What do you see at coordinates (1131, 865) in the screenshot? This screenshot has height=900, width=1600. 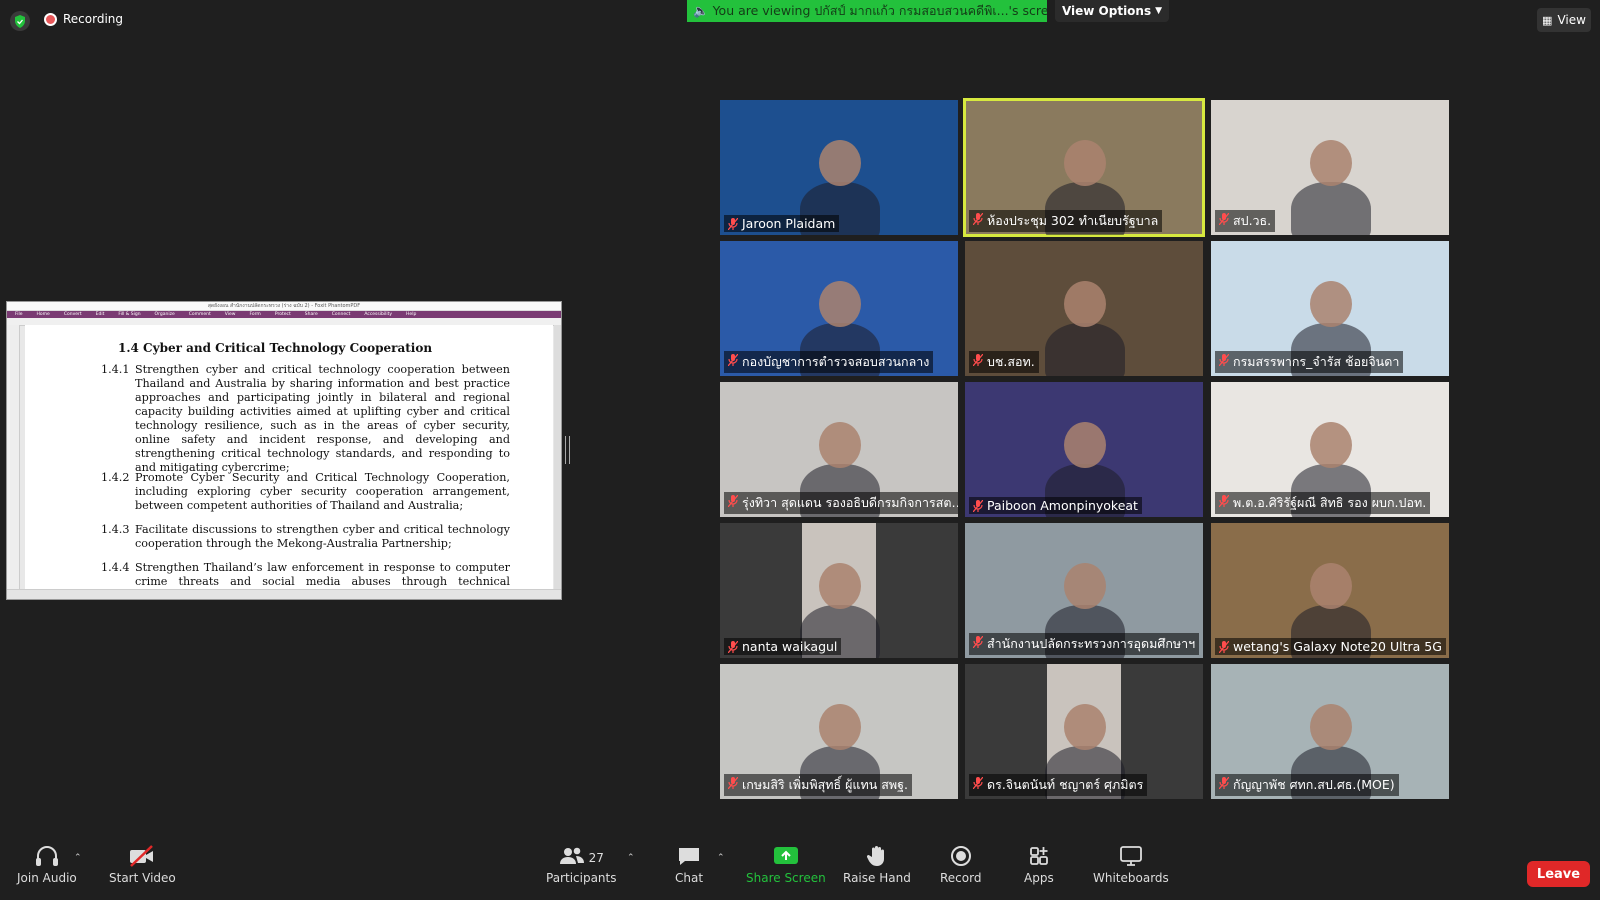 I see `whiteboards-button: Whiteboards` at bounding box center [1131, 865].